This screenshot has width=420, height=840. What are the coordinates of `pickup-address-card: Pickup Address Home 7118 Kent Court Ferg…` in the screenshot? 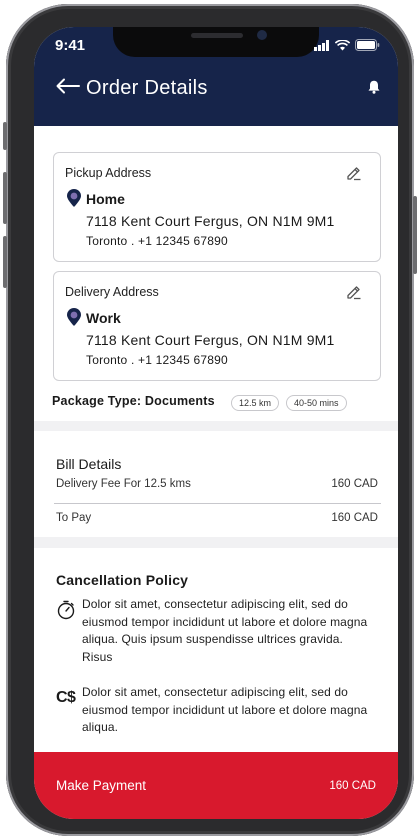 It's located at (217, 207).